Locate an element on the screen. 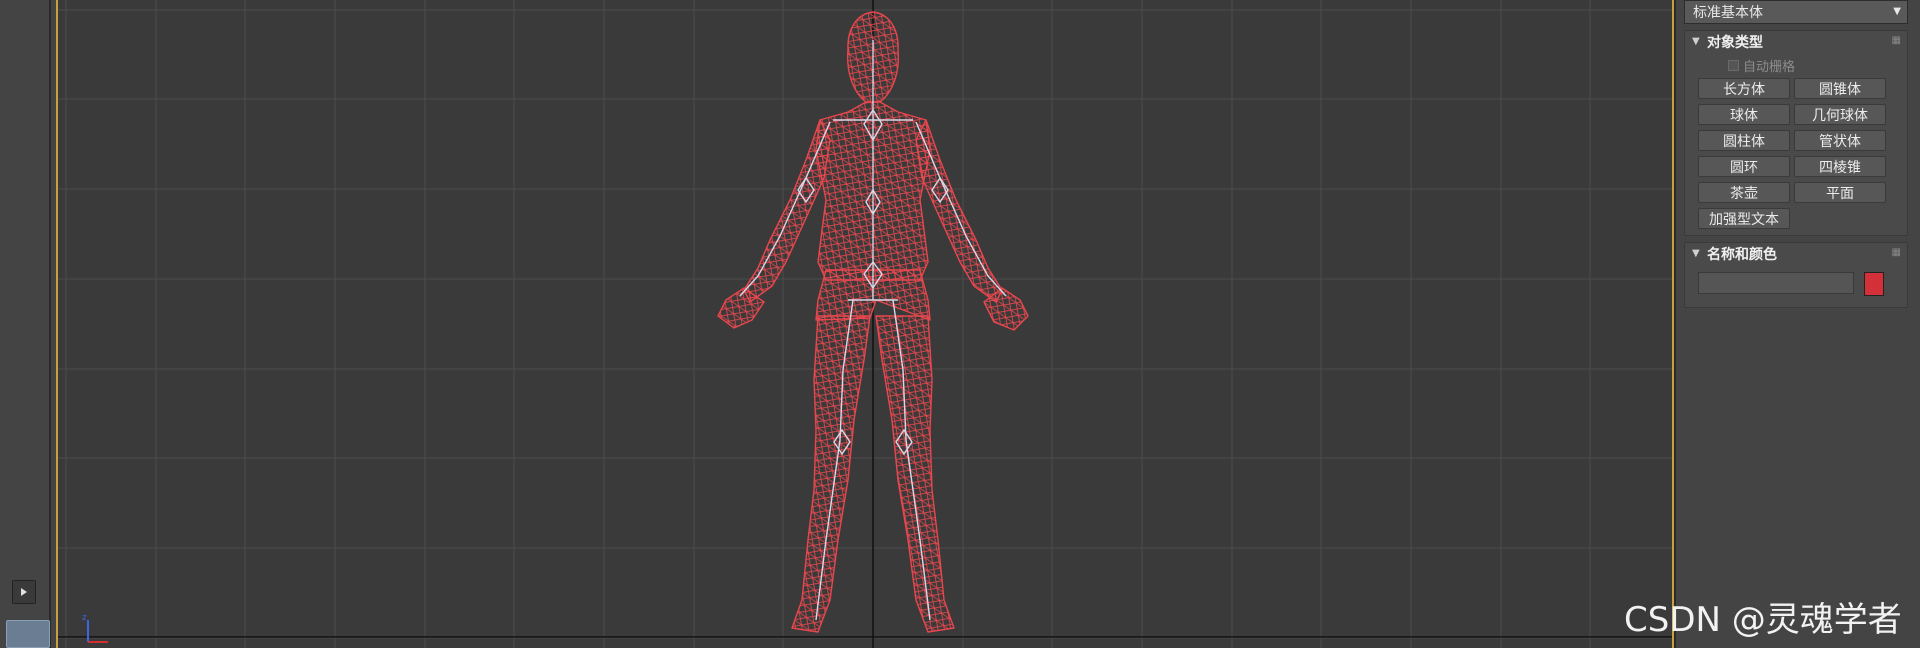 The height and width of the screenshot is (648, 1920). dropdown-value: 标准基本体 is located at coordinates (1728, 13).